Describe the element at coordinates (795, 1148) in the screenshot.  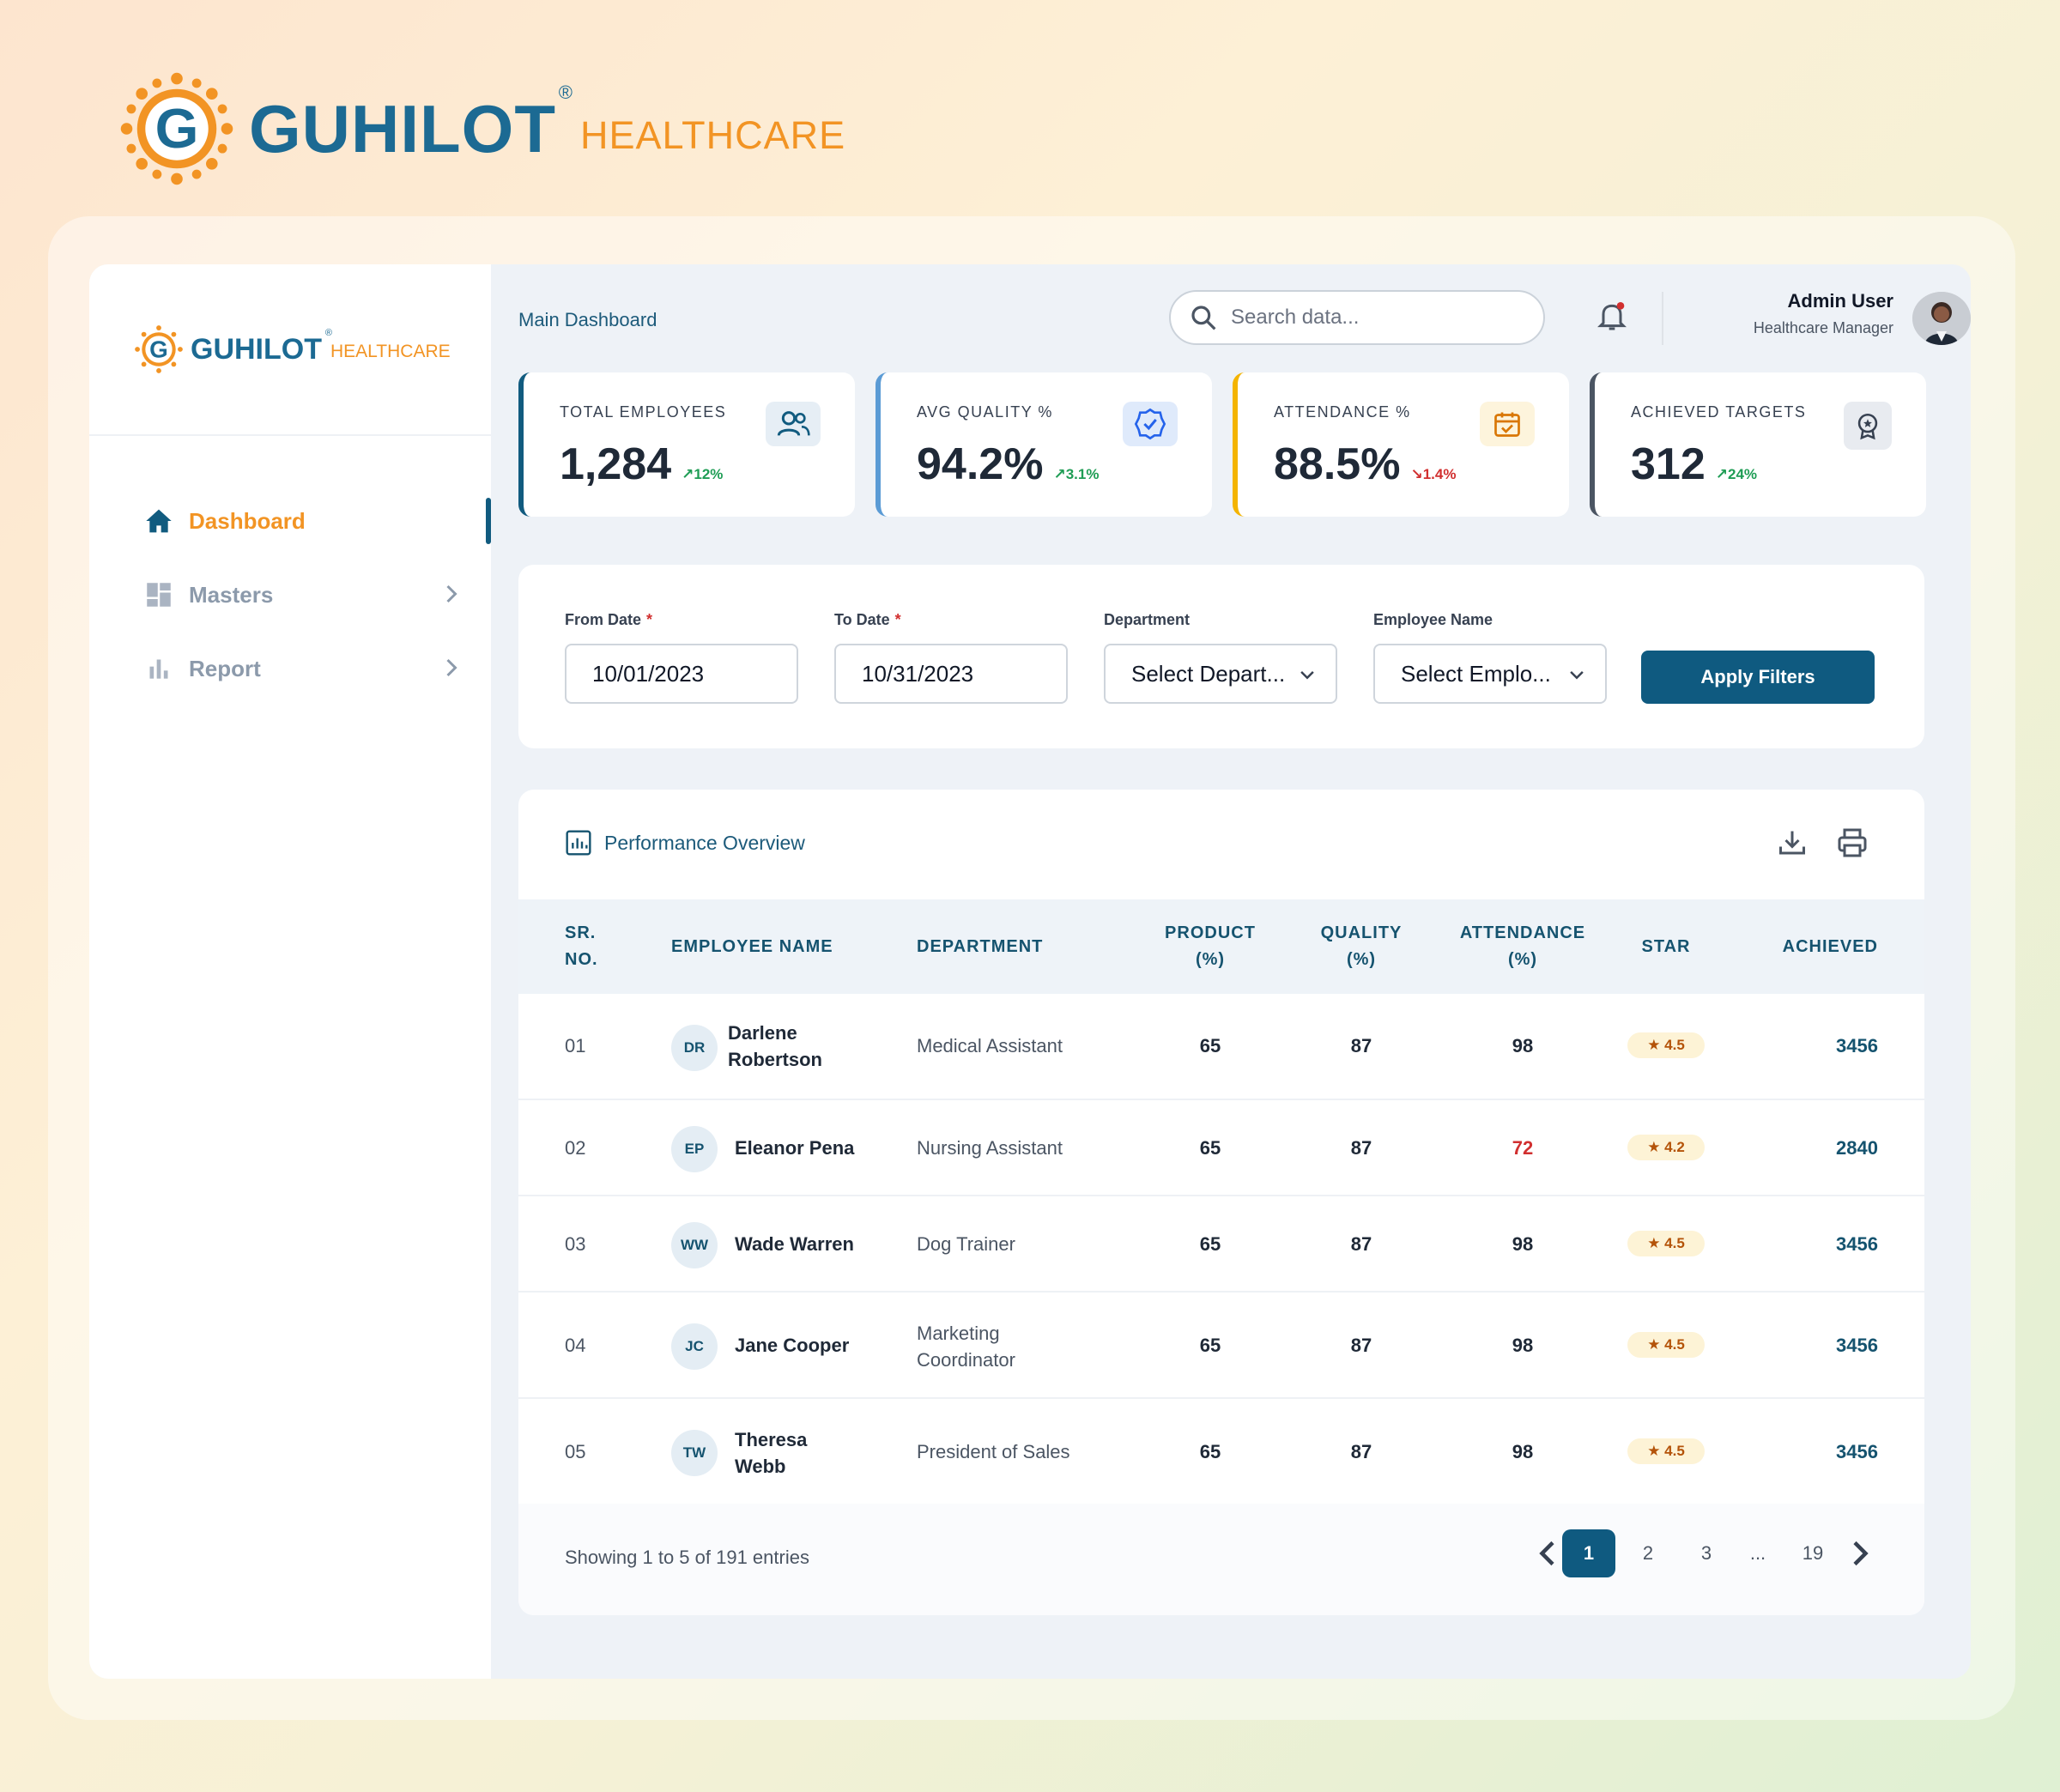
I see `cell-employee-name: Eleanor Pena` at that location.